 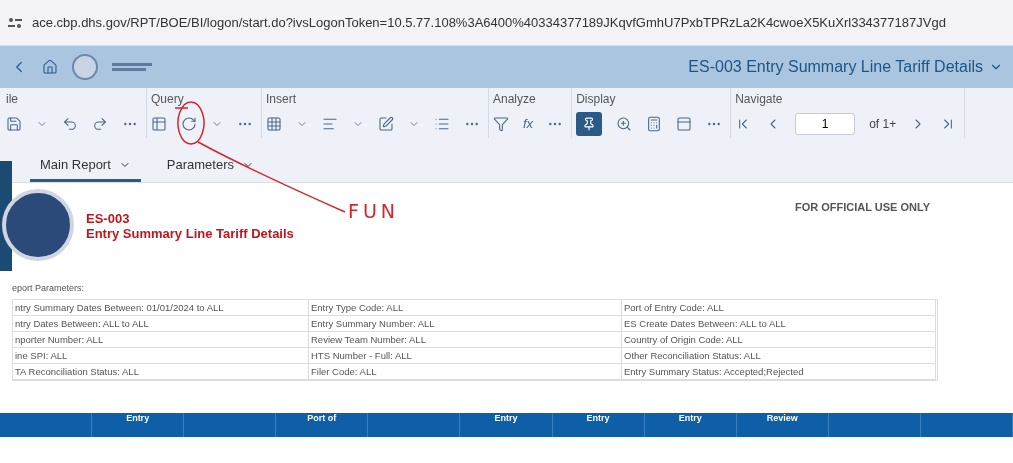 I want to click on pin-icon, so click(x=589, y=123).